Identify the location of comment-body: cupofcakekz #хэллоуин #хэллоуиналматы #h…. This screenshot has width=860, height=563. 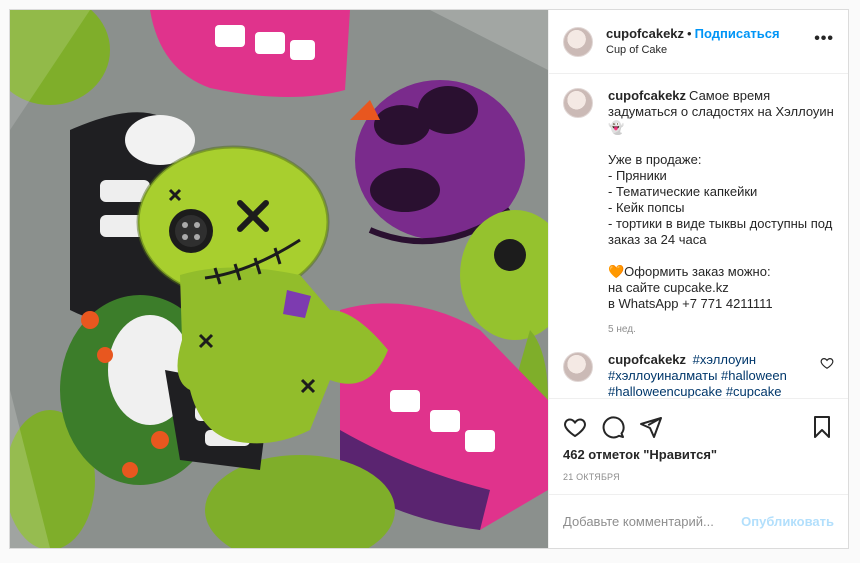
(711, 375).